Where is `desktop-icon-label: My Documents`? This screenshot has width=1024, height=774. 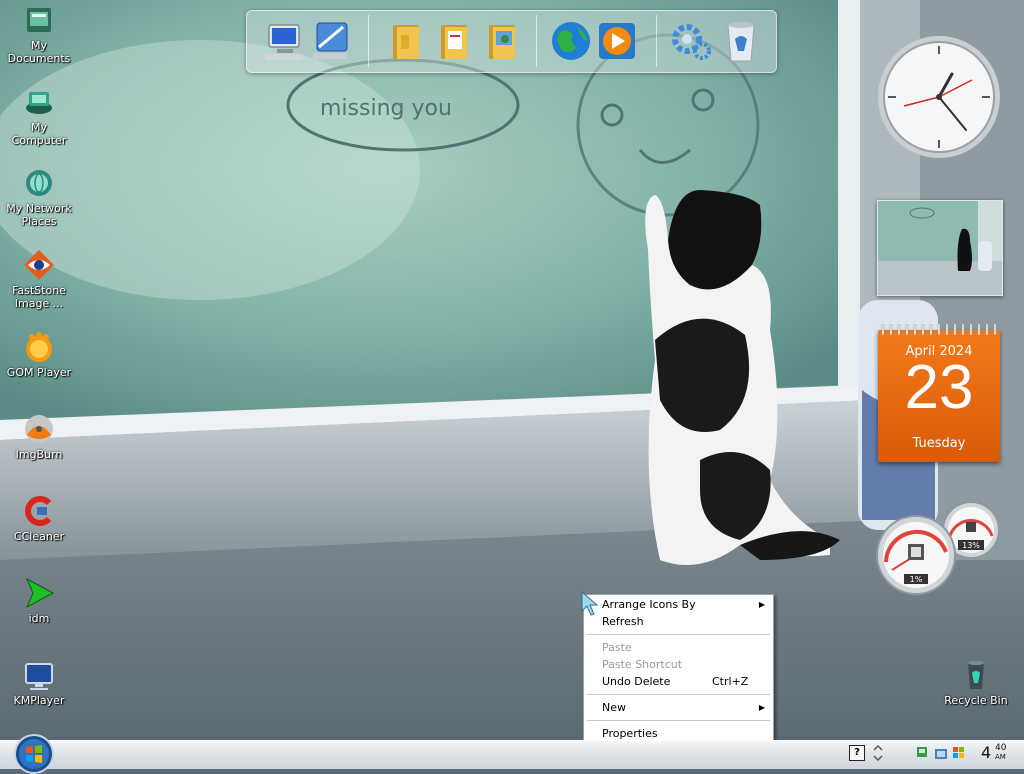
desktop-icon-label: My Documents is located at coordinates (39, 52).